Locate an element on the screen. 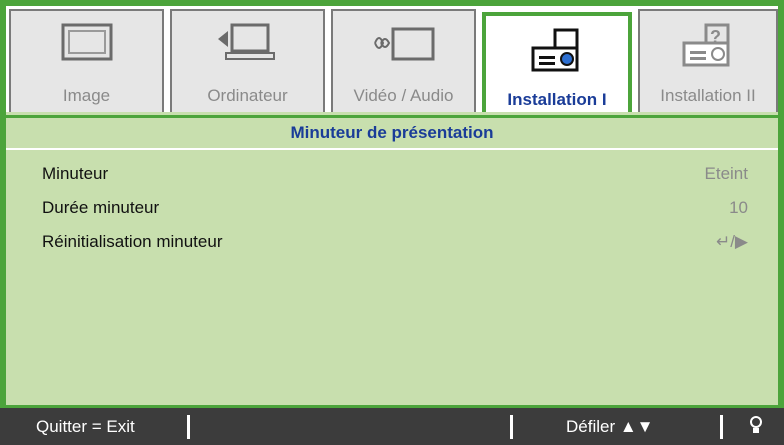  setting-row-duree-minuteur: Durée minuteur 10 is located at coordinates (395, 211).